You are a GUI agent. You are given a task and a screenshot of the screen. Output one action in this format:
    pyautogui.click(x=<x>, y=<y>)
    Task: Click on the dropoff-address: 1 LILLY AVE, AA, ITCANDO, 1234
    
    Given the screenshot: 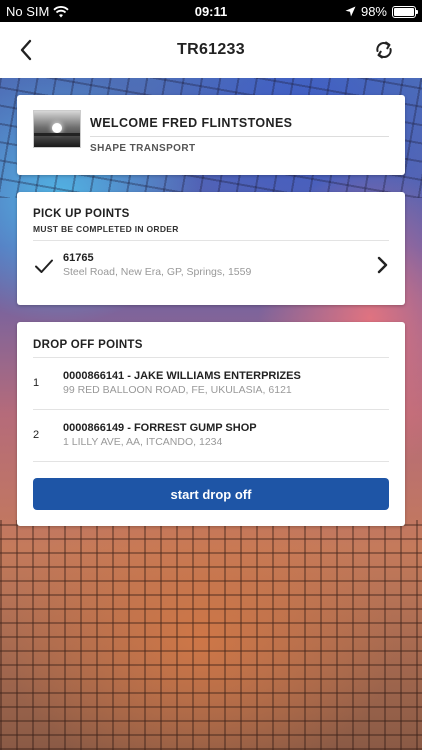 What is the action you would take?
    pyautogui.click(x=143, y=442)
    